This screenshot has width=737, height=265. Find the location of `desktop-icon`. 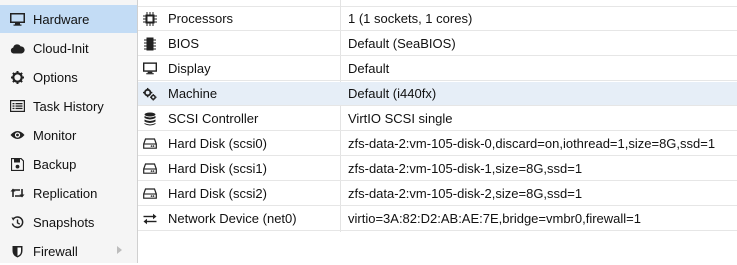

desktop-icon is located at coordinates (150, 69).